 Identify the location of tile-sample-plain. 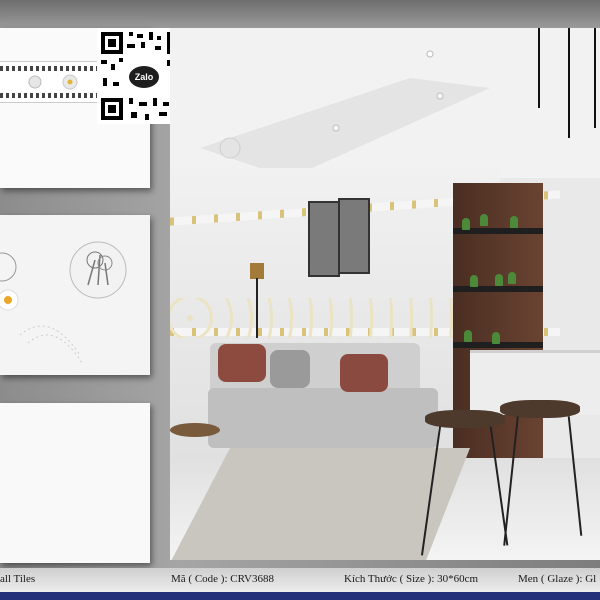
(75, 483).